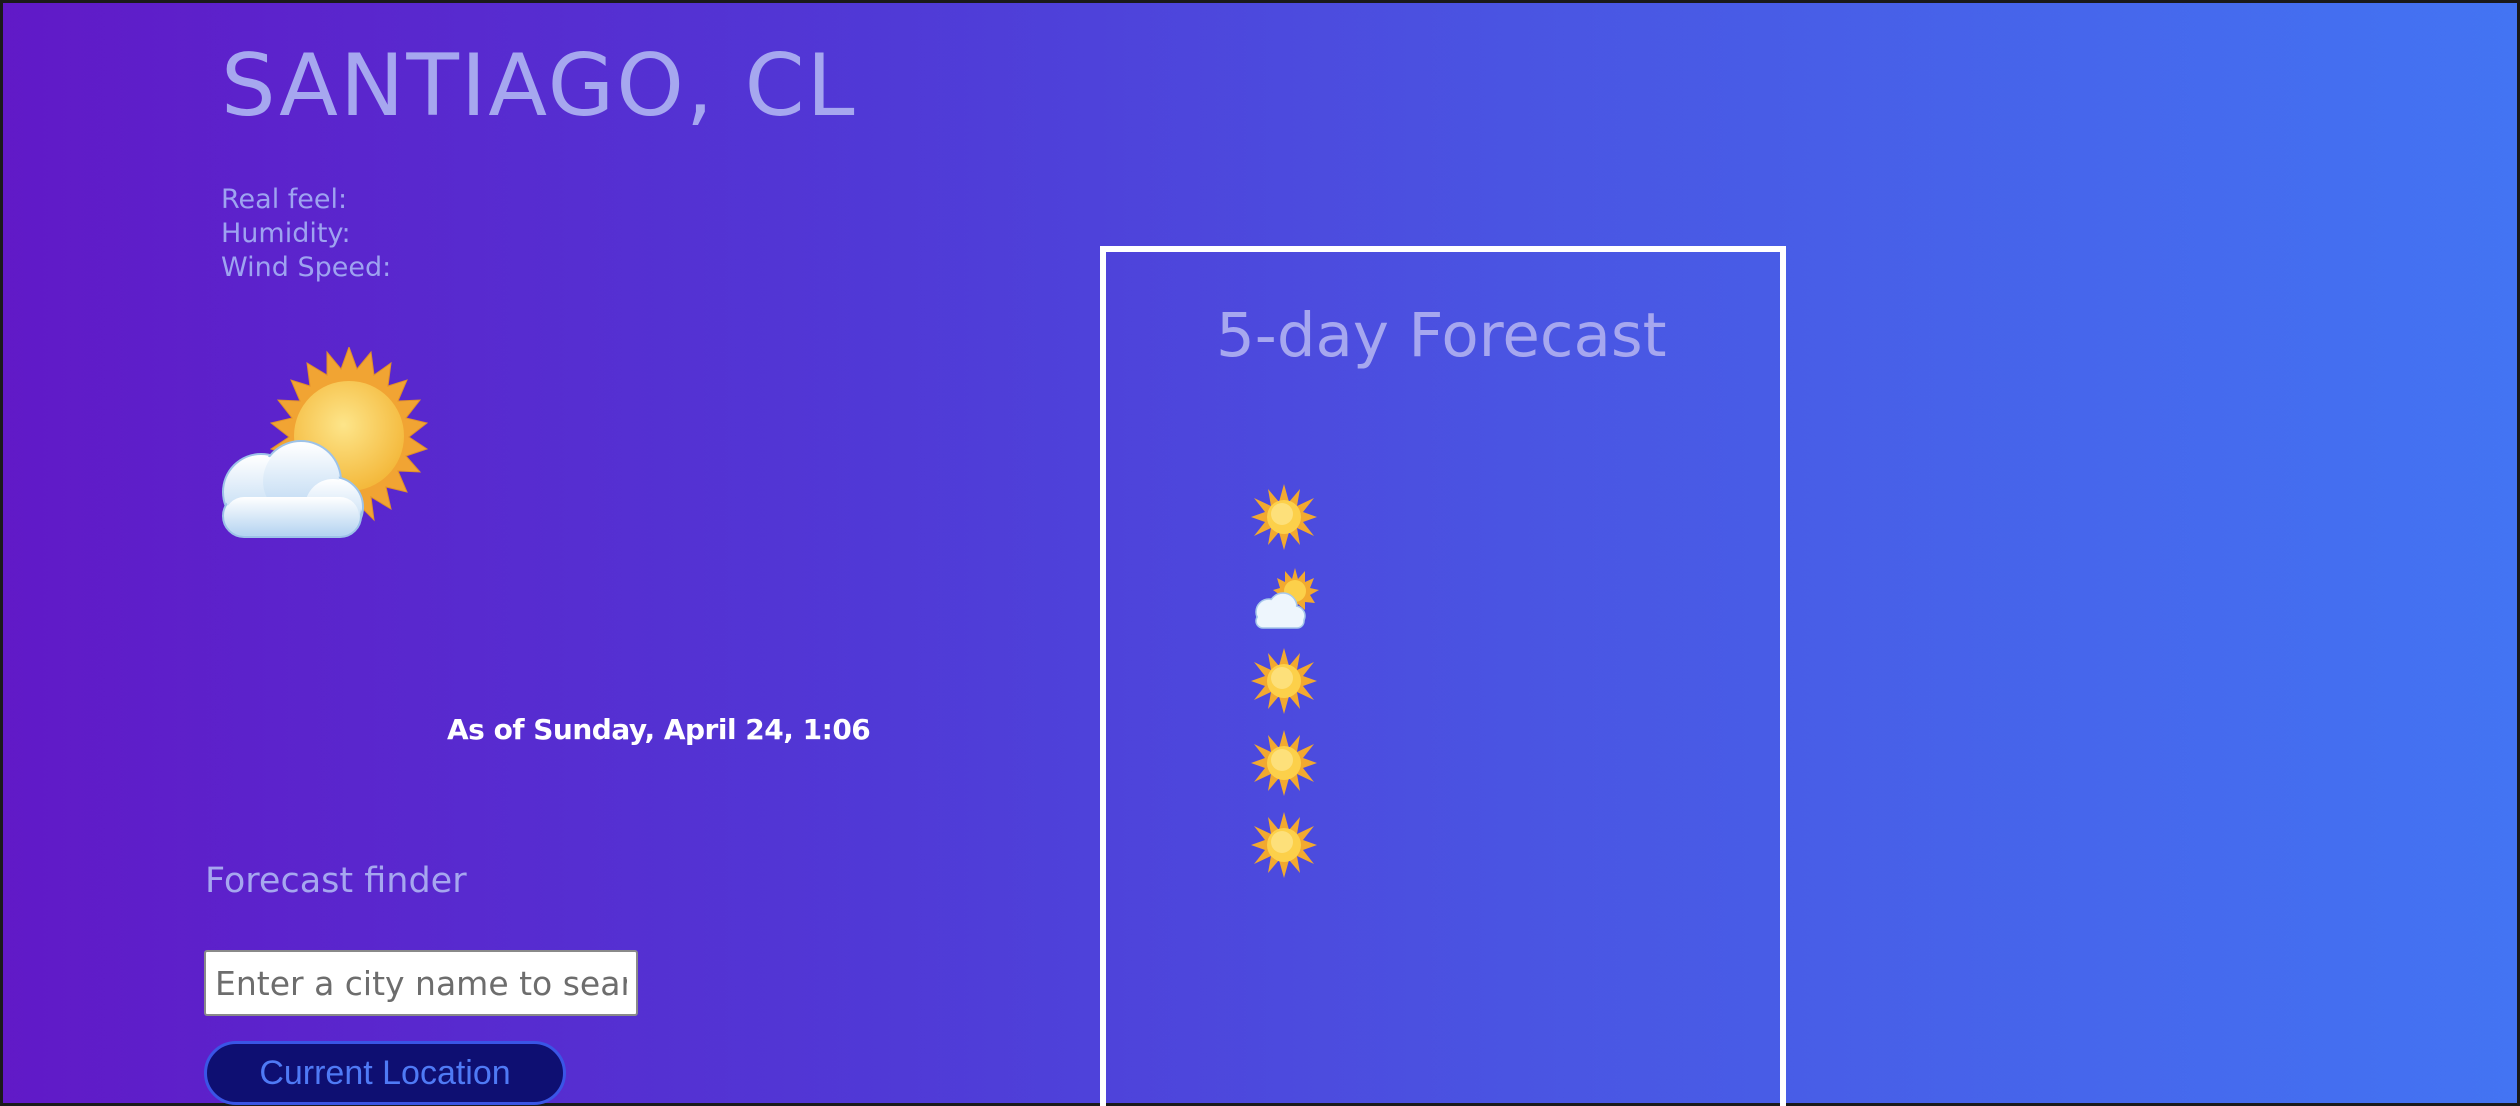 The image size is (2520, 1106). What do you see at coordinates (659, 729) in the screenshot?
I see `last-updated-text: As of Sunday, April 24, 1:06` at bounding box center [659, 729].